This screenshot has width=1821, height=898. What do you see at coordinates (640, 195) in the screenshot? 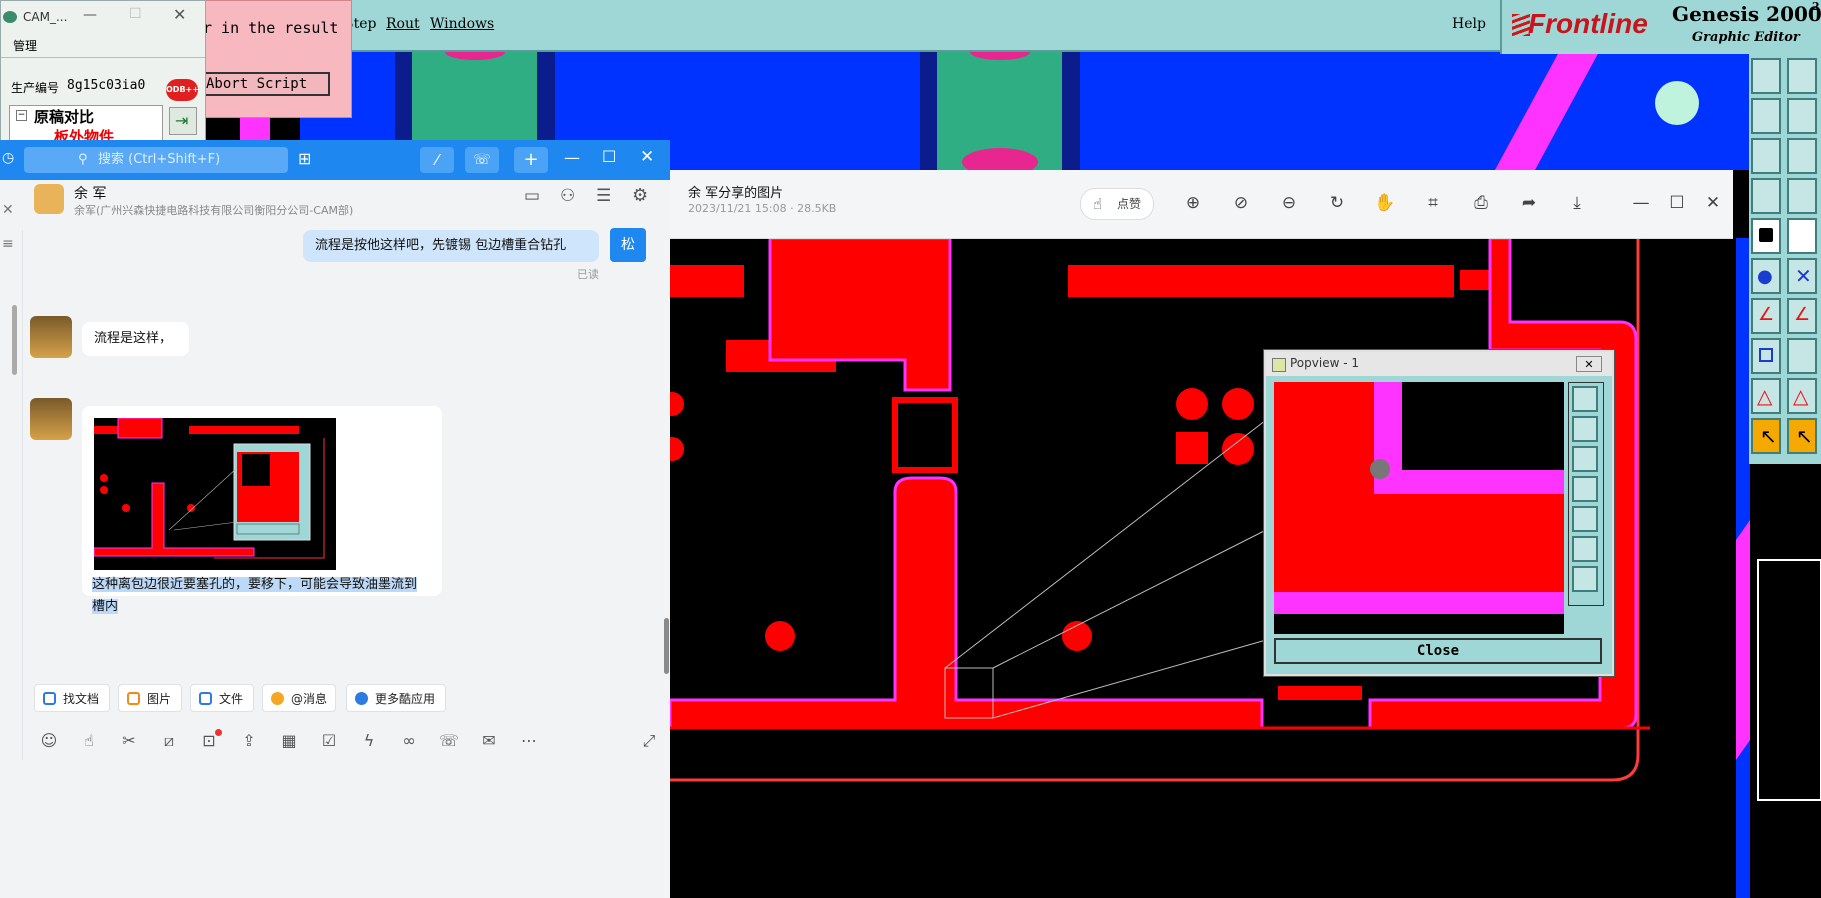
I see `settings-icon: ⚙` at bounding box center [640, 195].